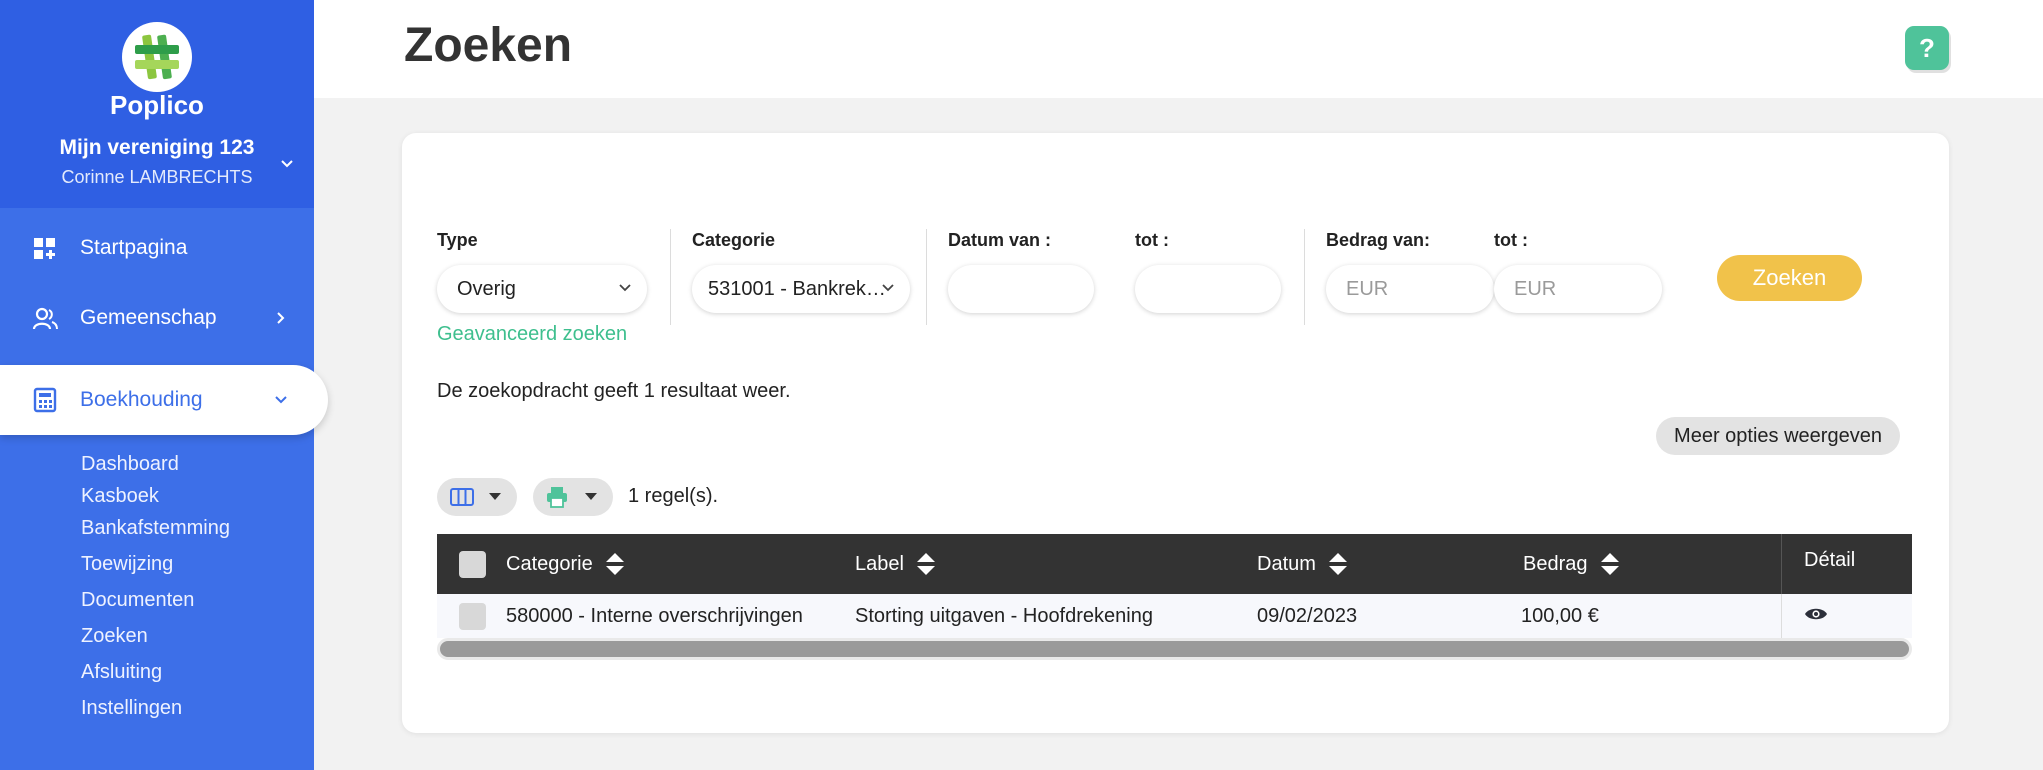 The height and width of the screenshot is (770, 2043). I want to click on subnav-item-afsluiting: Afsluiting, so click(155, 672).